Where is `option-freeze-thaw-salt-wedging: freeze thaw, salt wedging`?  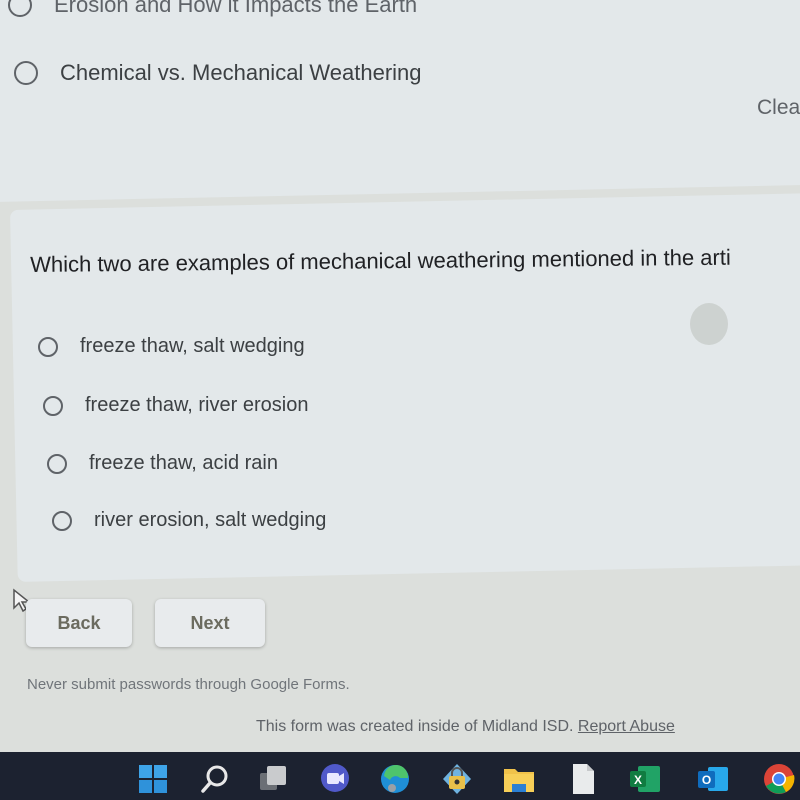 option-freeze-thaw-salt-wedging: freeze thaw, salt wedging is located at coordinates (171, 346).